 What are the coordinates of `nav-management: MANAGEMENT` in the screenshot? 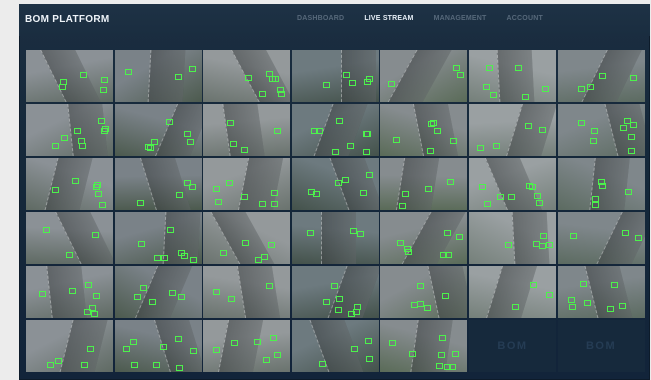 It's located at (460, 18).